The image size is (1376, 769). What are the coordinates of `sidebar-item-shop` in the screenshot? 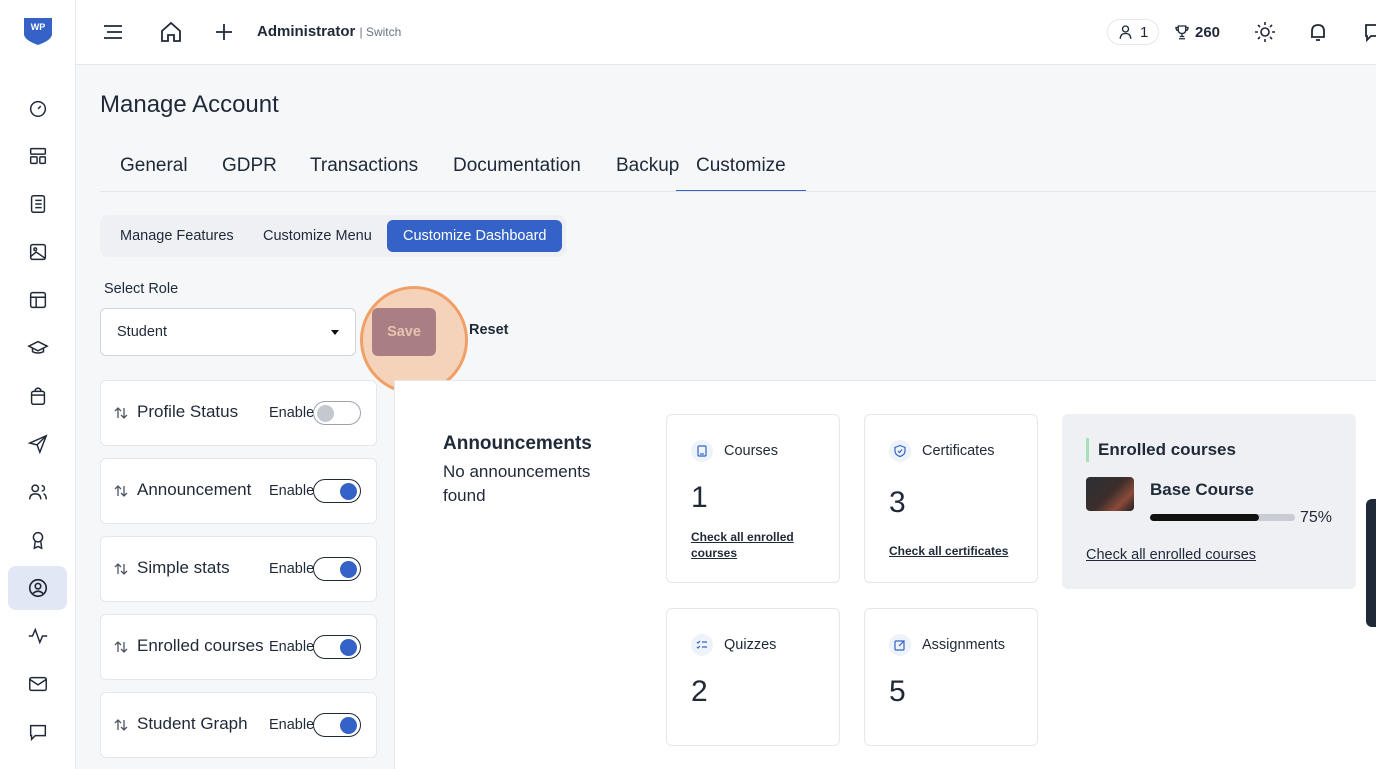 It's located at (37, 396).